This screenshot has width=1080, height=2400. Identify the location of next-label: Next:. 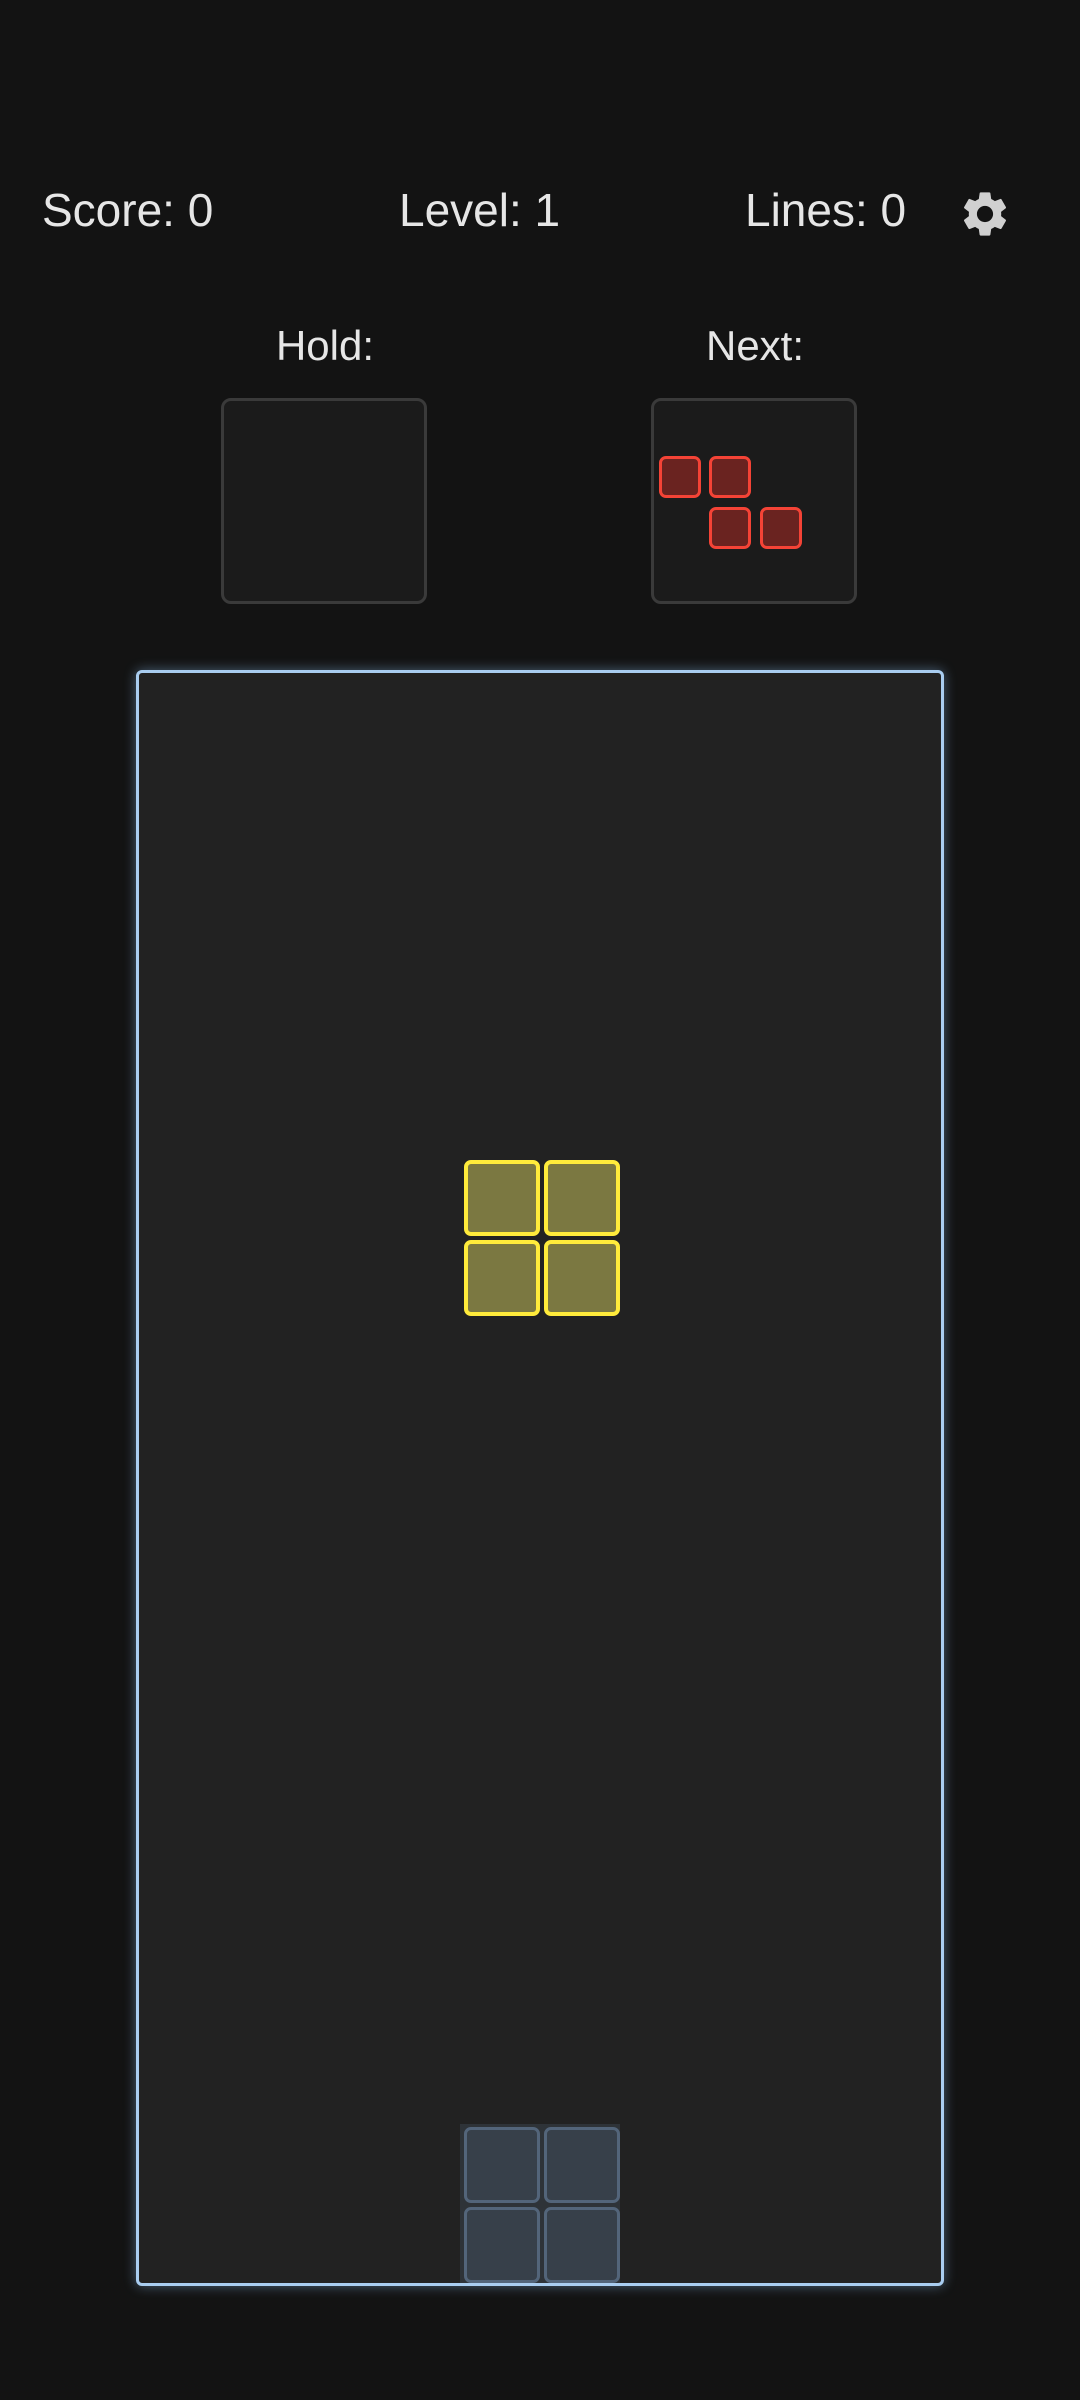
(755, 345).